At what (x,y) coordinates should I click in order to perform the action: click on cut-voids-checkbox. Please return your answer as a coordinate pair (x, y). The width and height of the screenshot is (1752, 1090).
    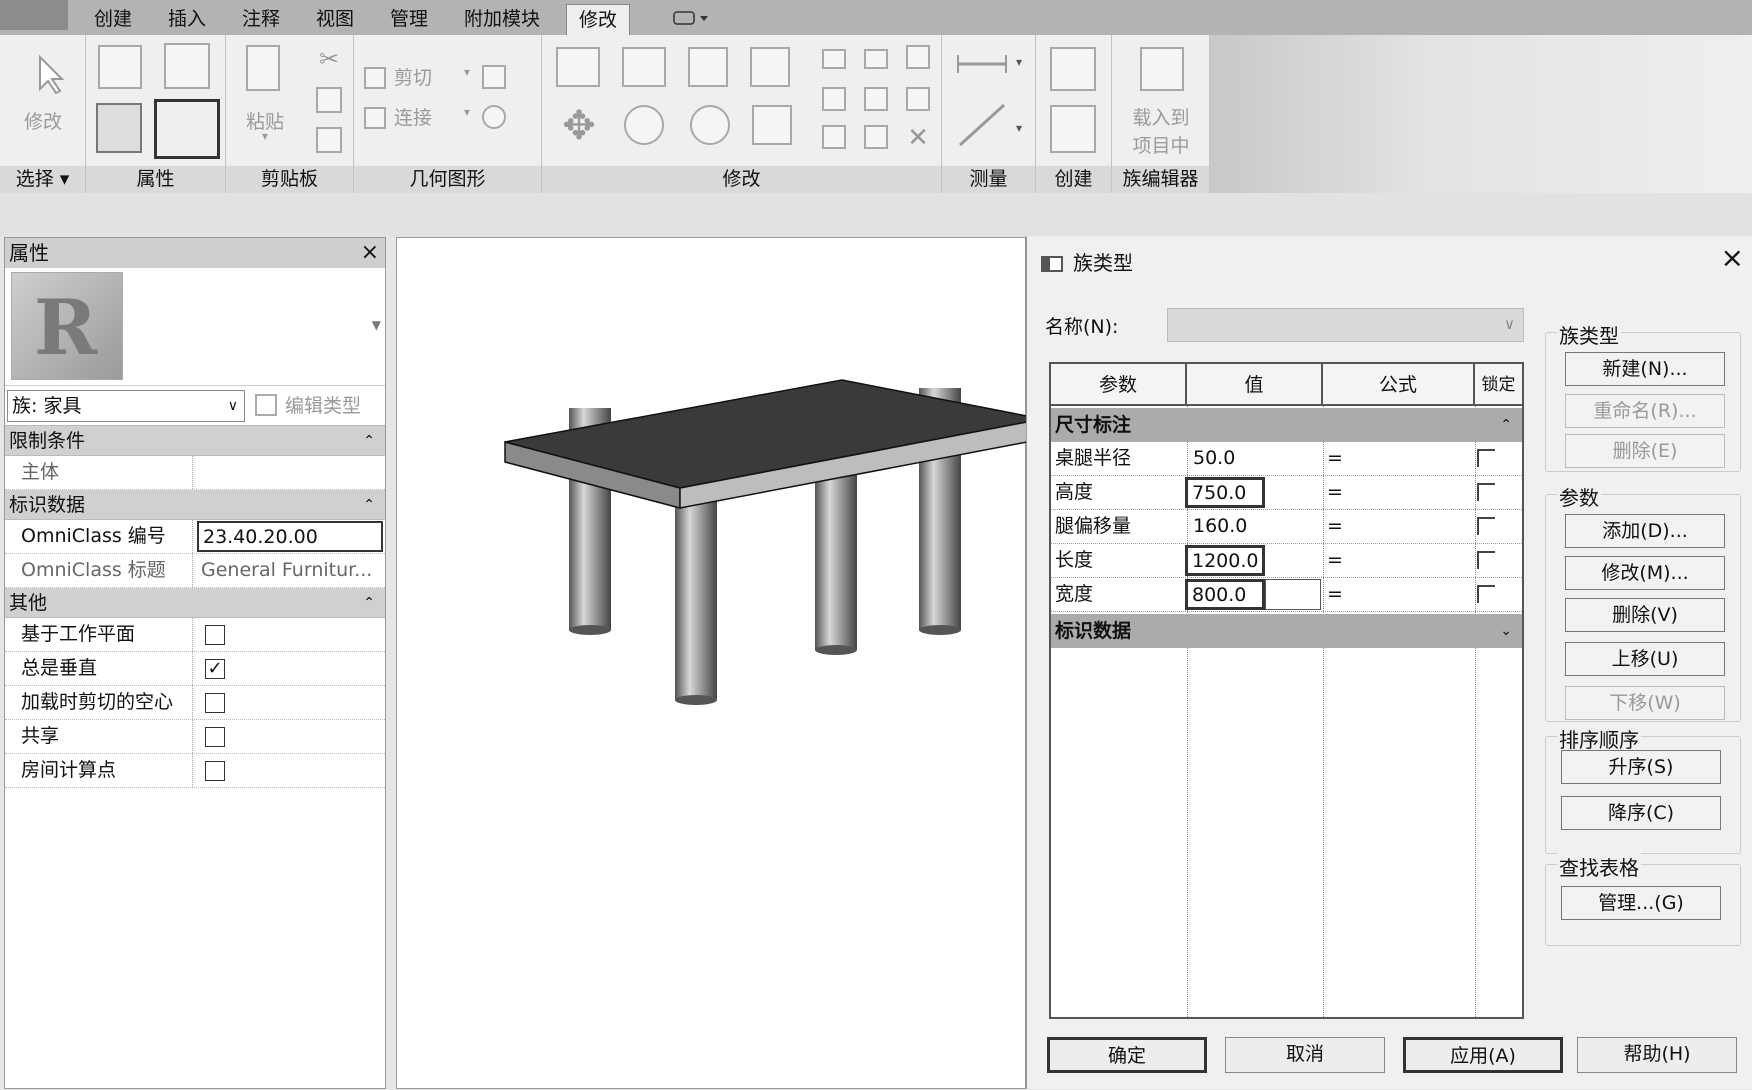
    Looking at the image, I should click on (215, 703).